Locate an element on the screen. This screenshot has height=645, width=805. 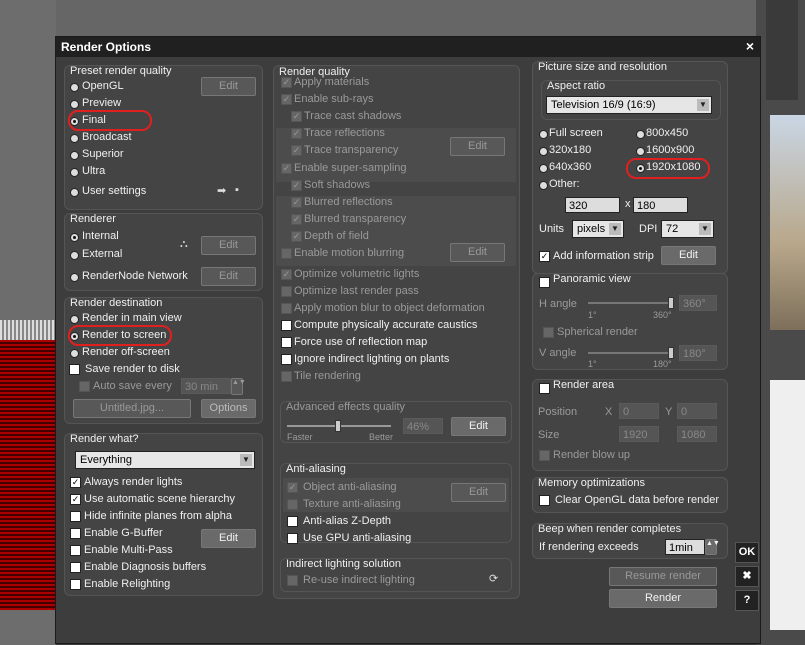
render-what-checkbox: ✓ is located at coordinates (75, 482).